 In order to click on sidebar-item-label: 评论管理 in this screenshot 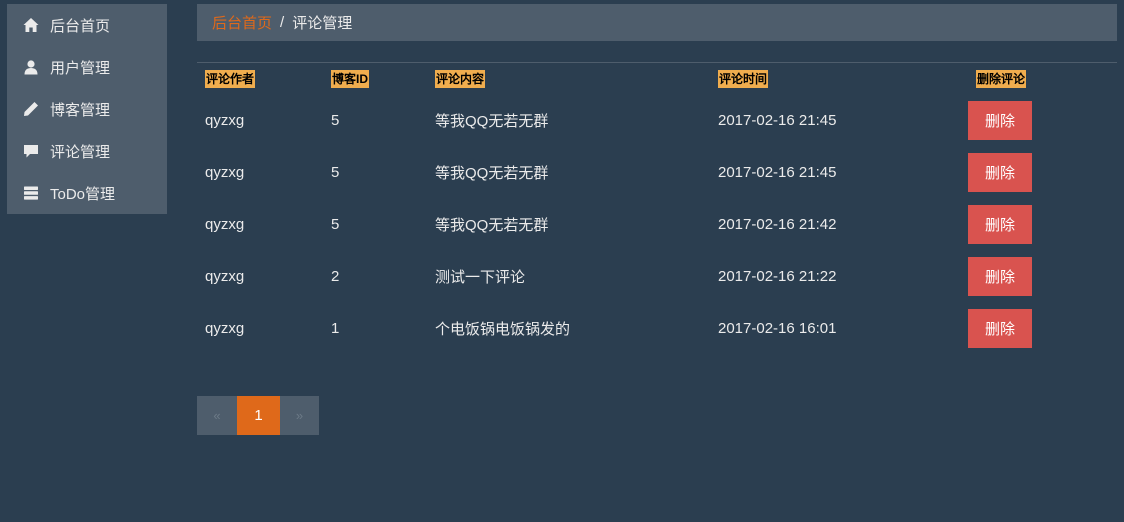, I will do `click(80, 152)`.